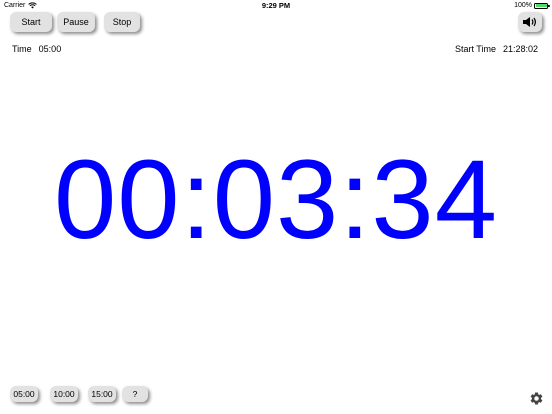 This screenshot has width=552, height=414. I want to click on time-label: Time, so click(22, 49).